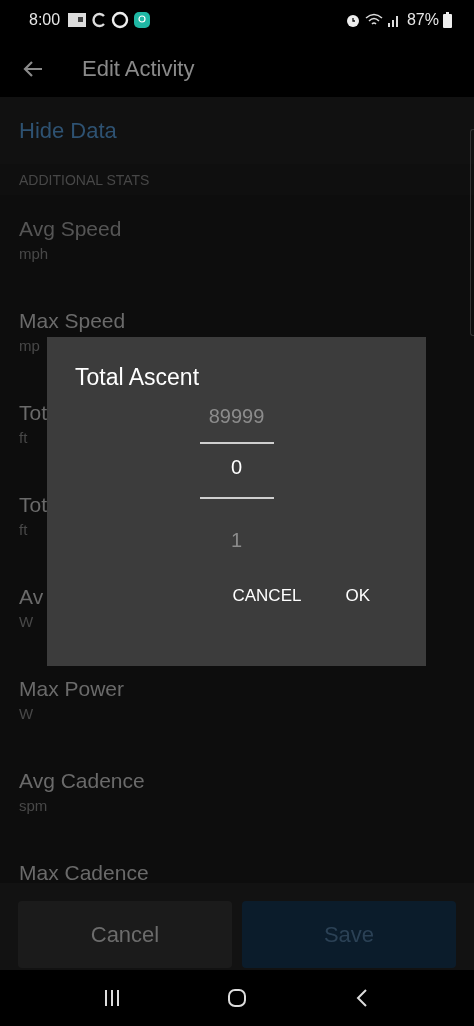  What do you see at coordinates (31, 597) in the screenshot?
I see `stat-label: Av` at bounding box center [31, 597].